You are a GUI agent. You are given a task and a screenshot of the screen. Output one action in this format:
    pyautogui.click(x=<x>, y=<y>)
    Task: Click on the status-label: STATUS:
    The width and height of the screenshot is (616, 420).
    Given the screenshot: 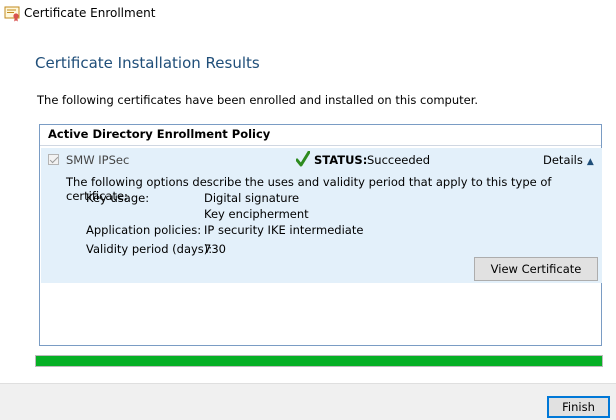 What is the action you would take?
    pyautogui.click(x=341, y=160)
    